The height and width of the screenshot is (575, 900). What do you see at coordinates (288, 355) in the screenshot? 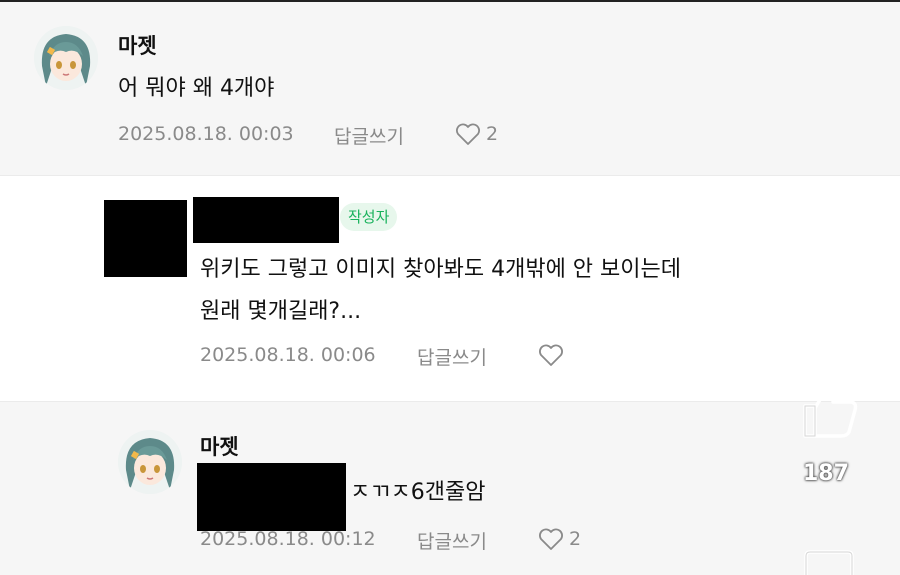
I see `comment-date: 2025.08.18. 00:06` at bounding box center [288, 355].